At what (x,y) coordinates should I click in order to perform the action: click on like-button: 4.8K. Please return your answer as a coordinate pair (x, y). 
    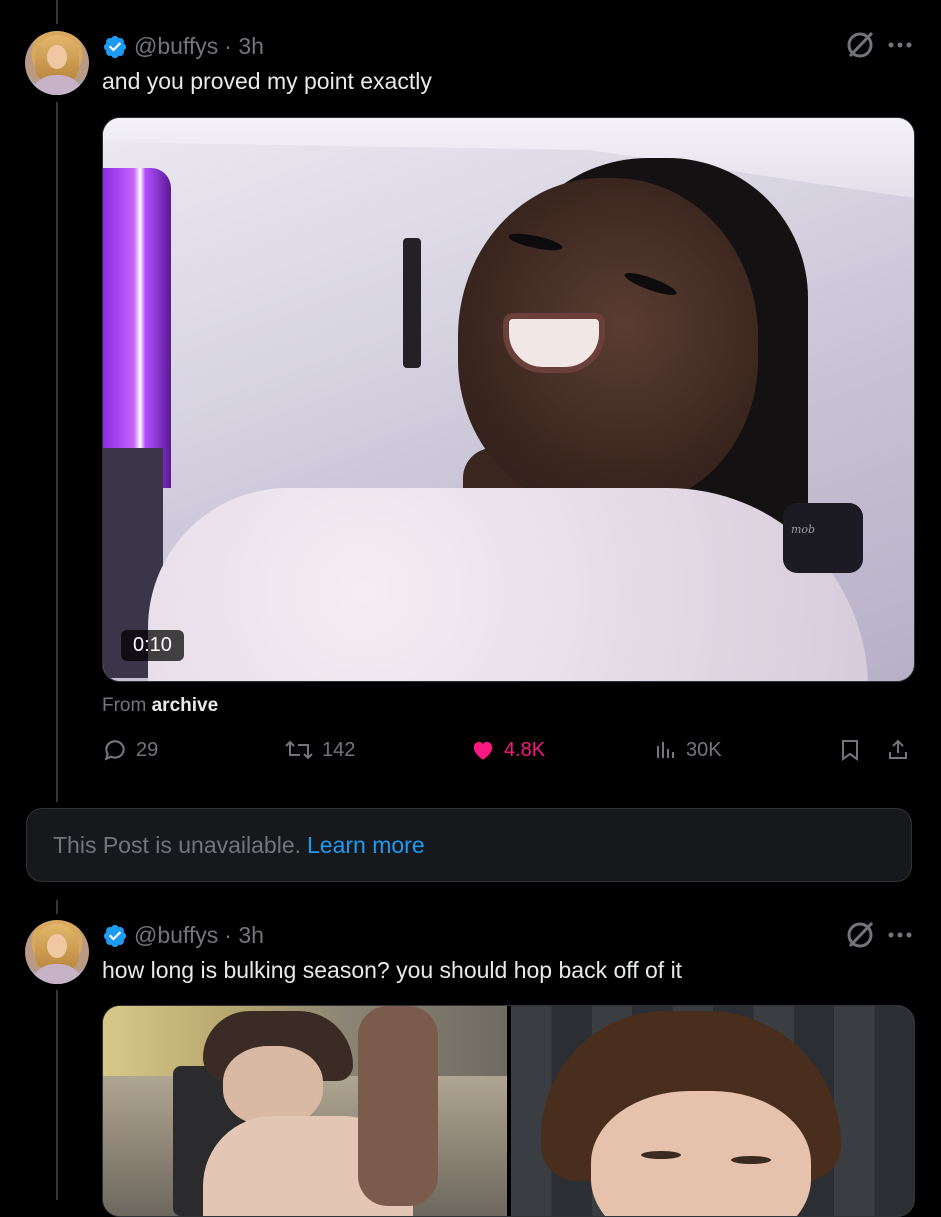
    Looking at the image, I should click on (507, 750).